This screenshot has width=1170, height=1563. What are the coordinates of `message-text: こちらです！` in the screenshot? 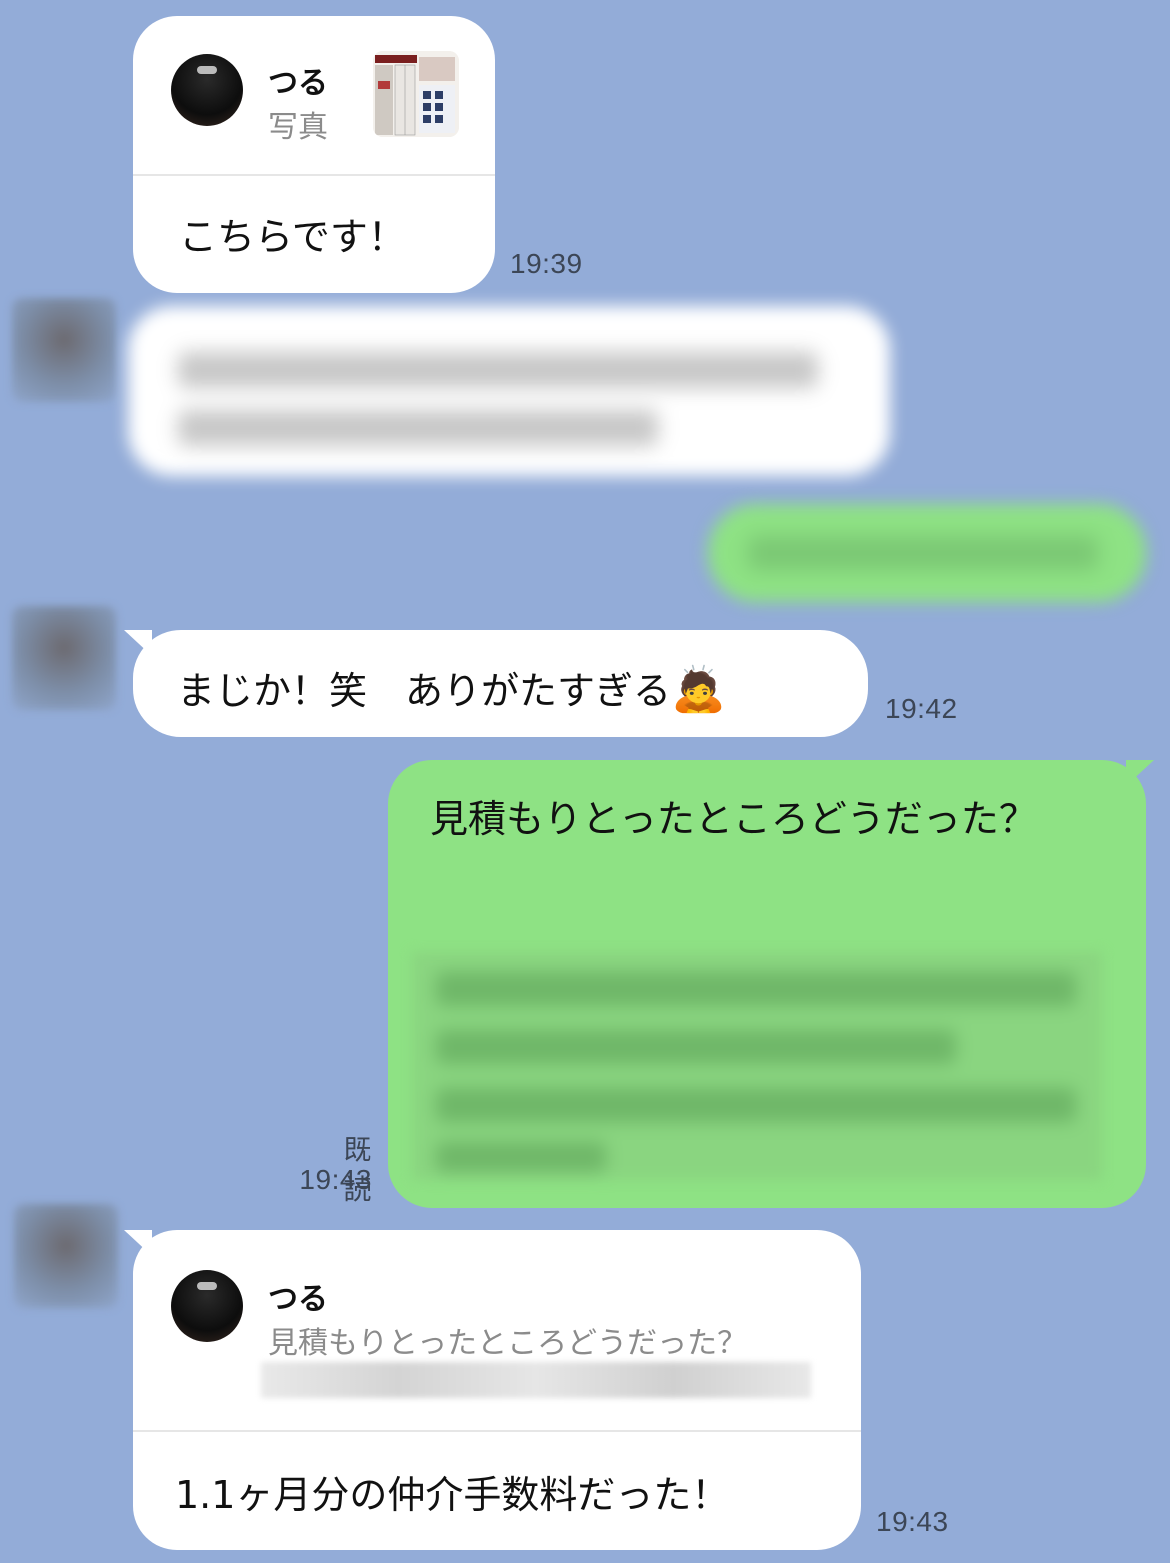 It's located at (292, 237).